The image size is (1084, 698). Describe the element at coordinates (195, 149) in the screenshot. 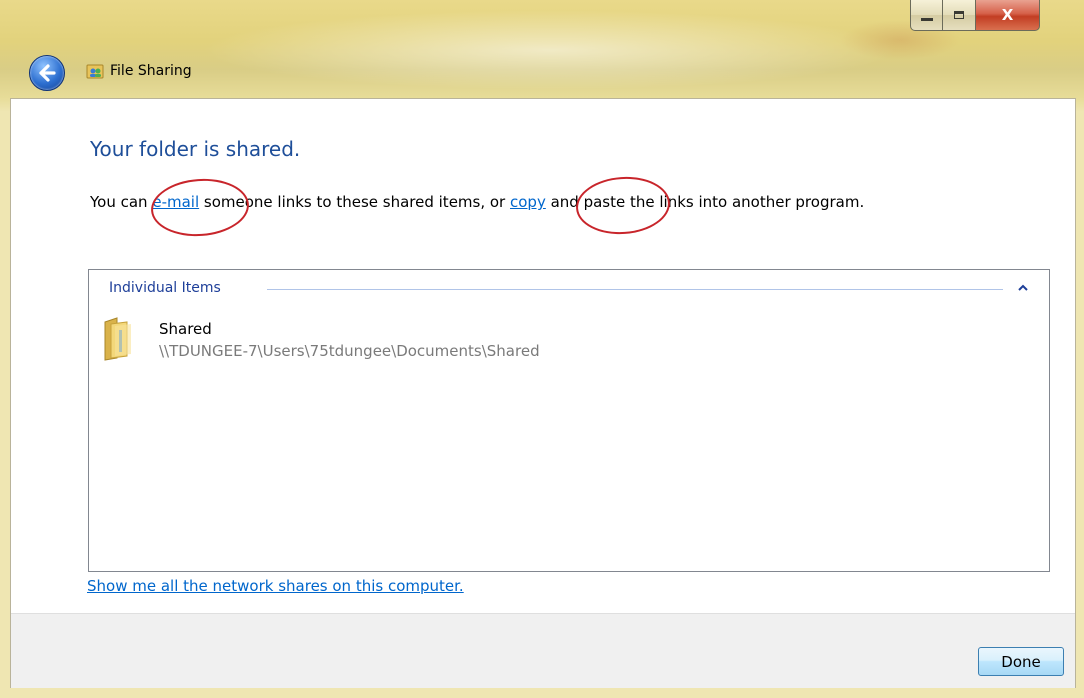

I see `page-heading: Your folder is shared.` at that location.